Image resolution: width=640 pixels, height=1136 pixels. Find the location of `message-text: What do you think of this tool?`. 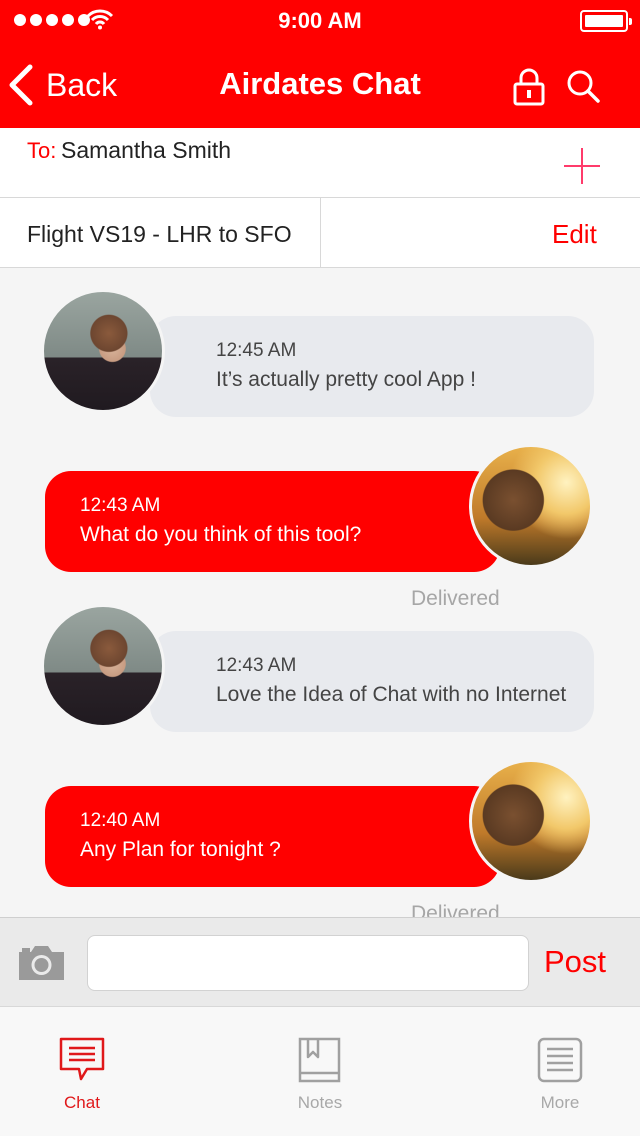

message-text: What do you think of this tool? is located at coordinates (221, 534).